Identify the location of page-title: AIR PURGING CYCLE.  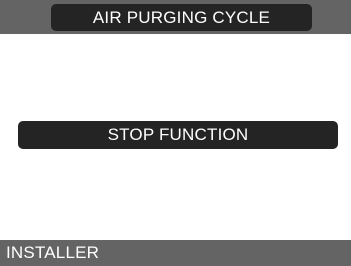
(181, 17).